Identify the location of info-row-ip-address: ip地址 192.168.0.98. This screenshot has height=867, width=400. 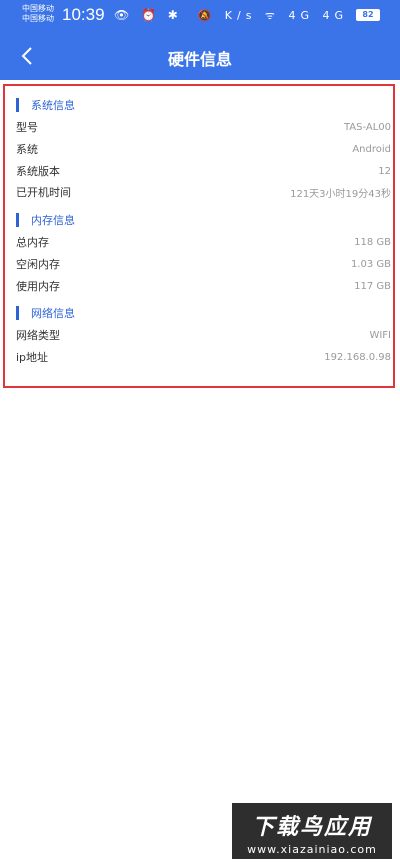
(203, 357).